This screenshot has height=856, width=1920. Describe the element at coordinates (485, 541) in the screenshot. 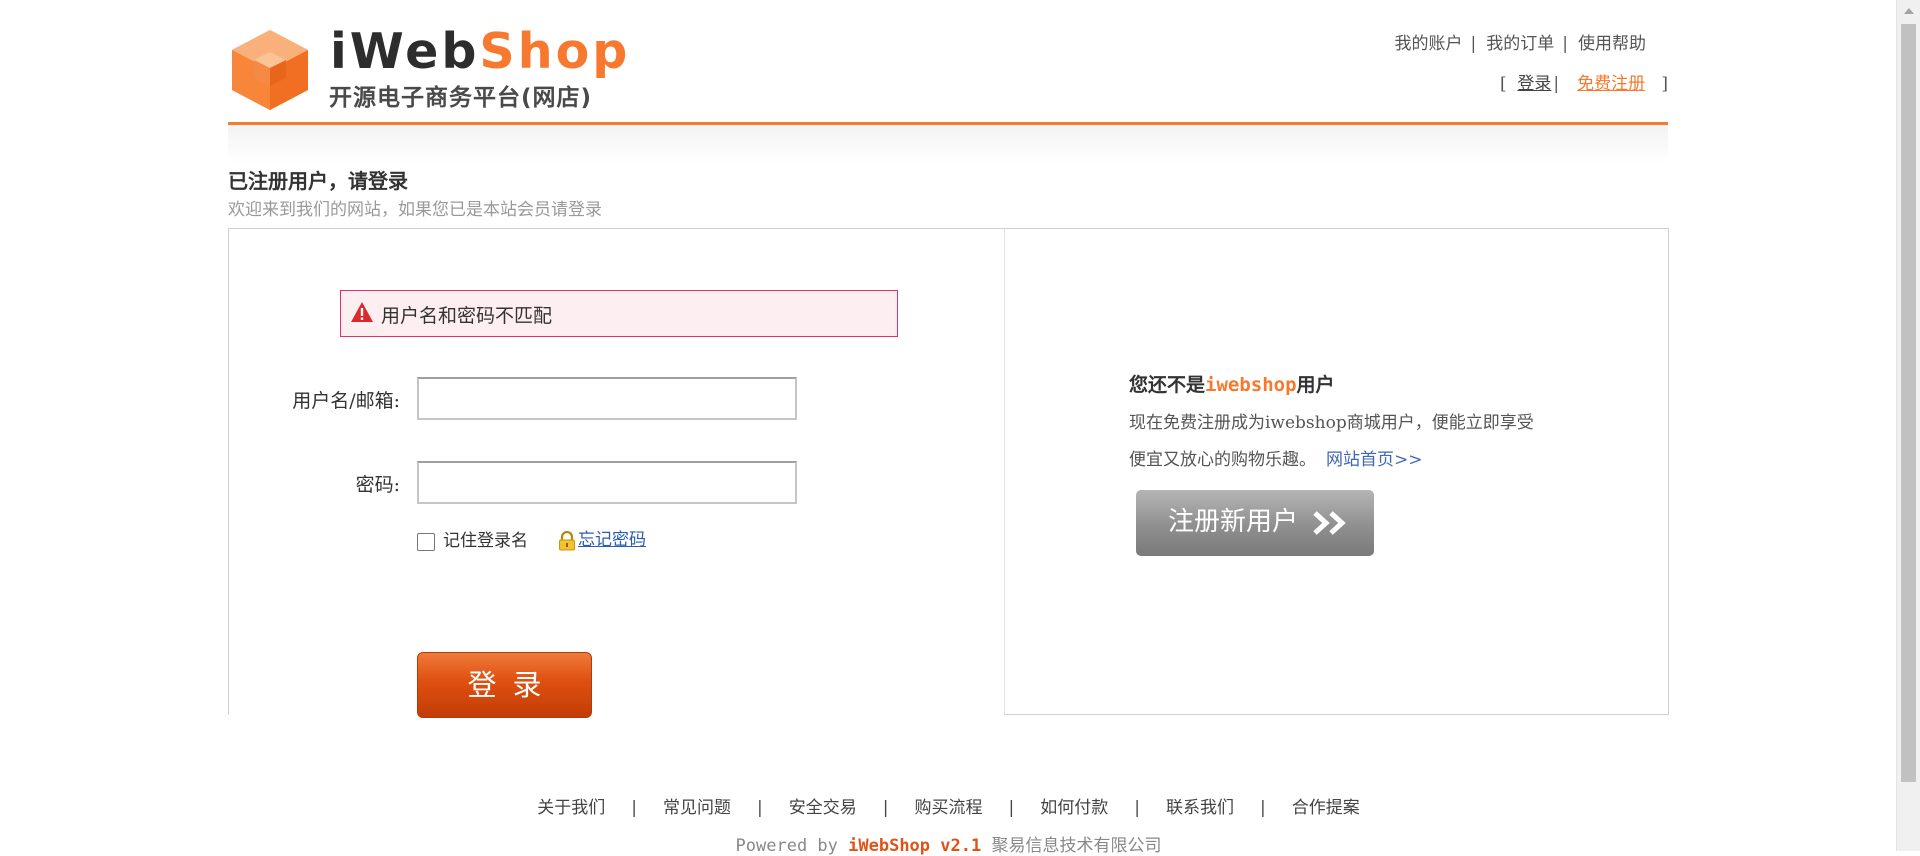

I see `remember-label: 记住登录名` at that location.